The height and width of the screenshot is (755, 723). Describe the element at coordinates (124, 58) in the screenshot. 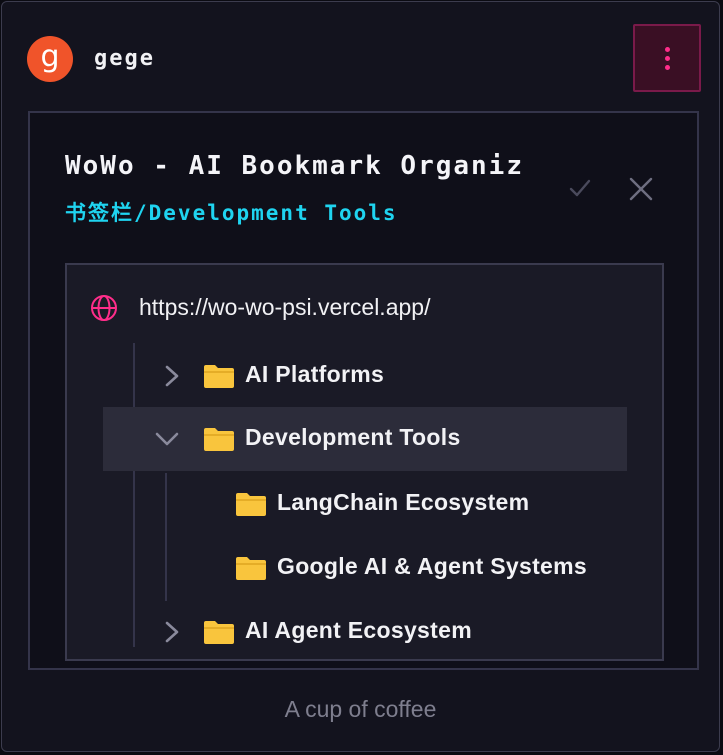

I see `username: gege` at that location.